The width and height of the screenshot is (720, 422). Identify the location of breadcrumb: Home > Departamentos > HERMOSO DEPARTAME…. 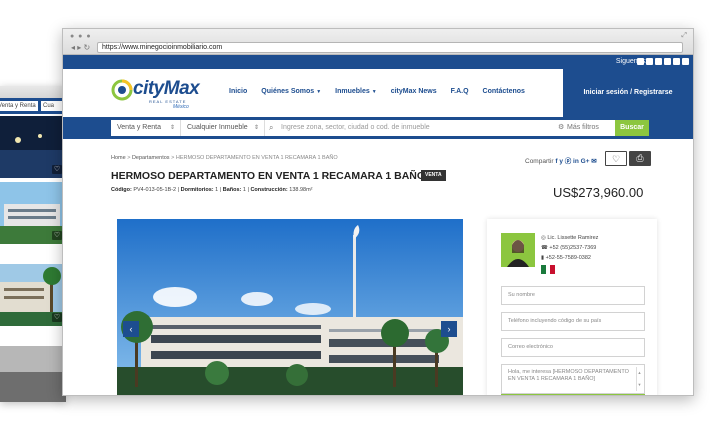
(224, 158).